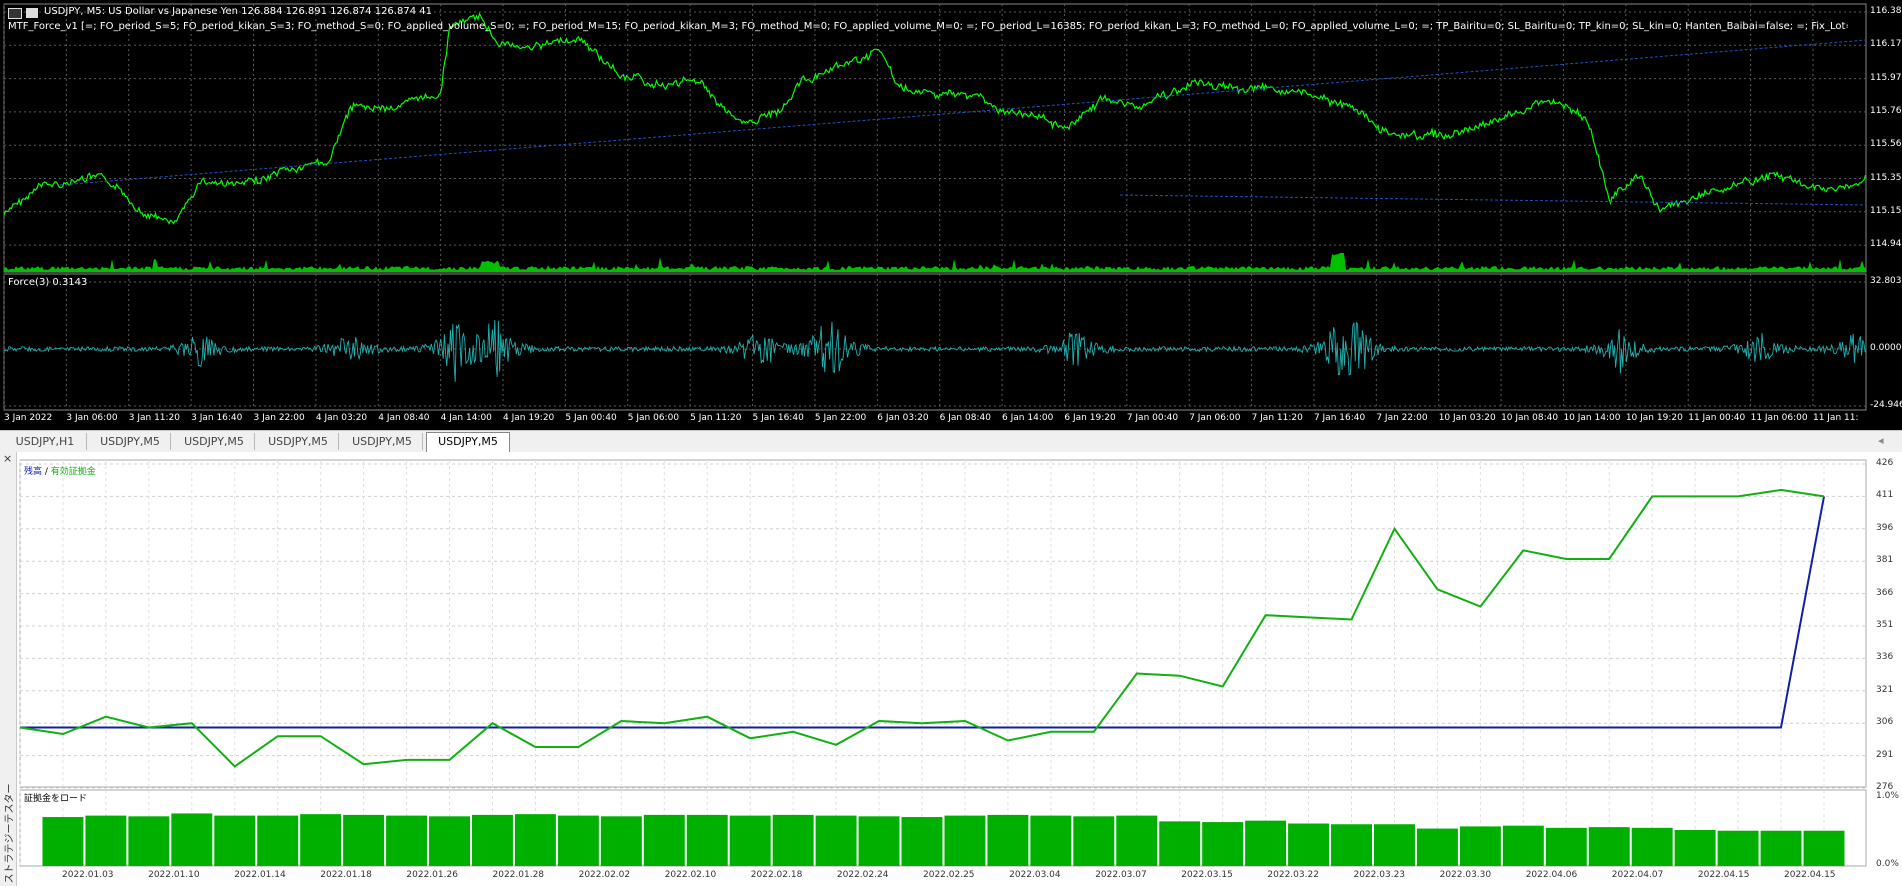  What do you see at coordinates (1654, 418) in the screenshot?
I see `time-tick: 10 Jan 19:20` at bounding box center [1654, 418].